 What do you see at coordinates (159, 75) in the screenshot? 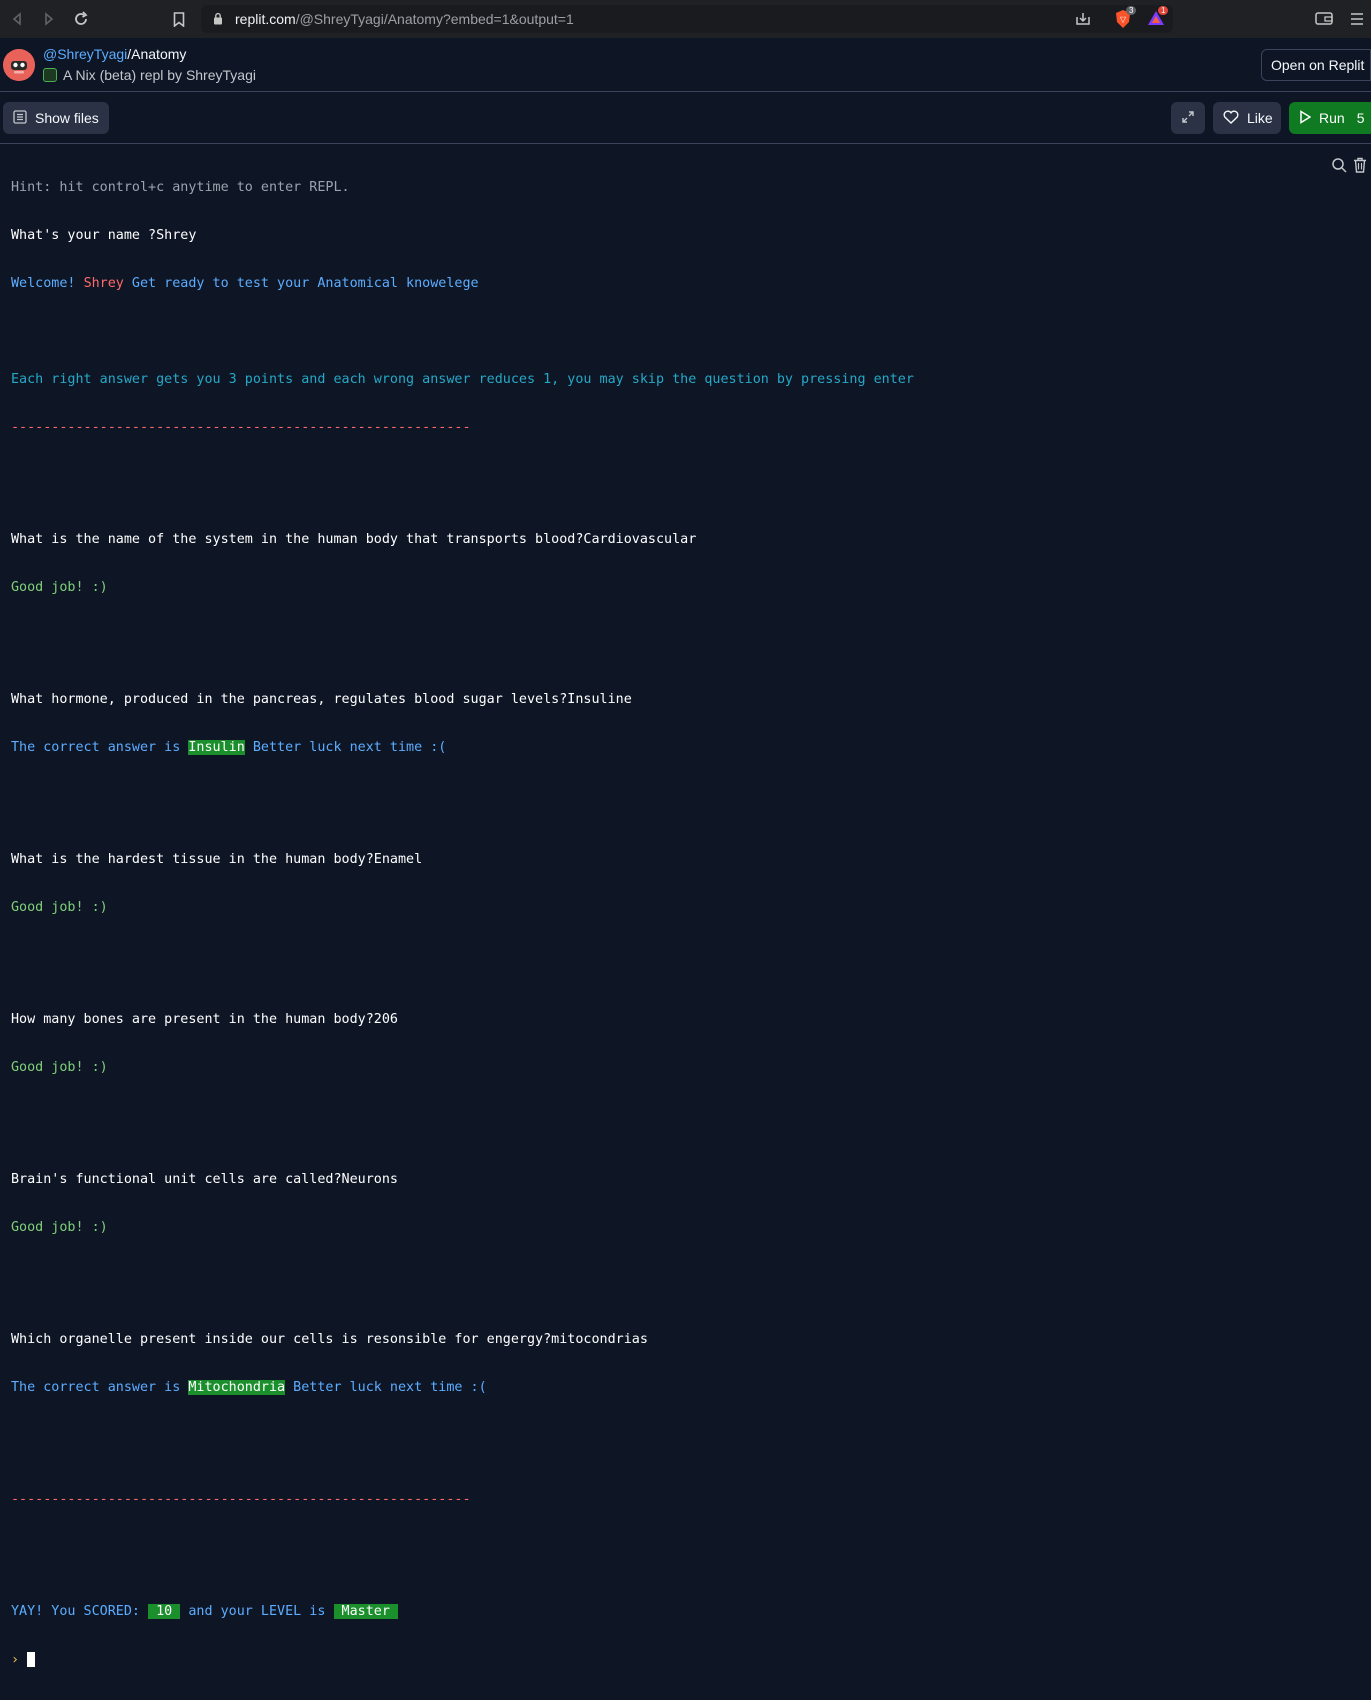
I see `repl-subtitle-text: A Nix (beta) repl by ShreyTyagi` at bounding box center [159, 75].